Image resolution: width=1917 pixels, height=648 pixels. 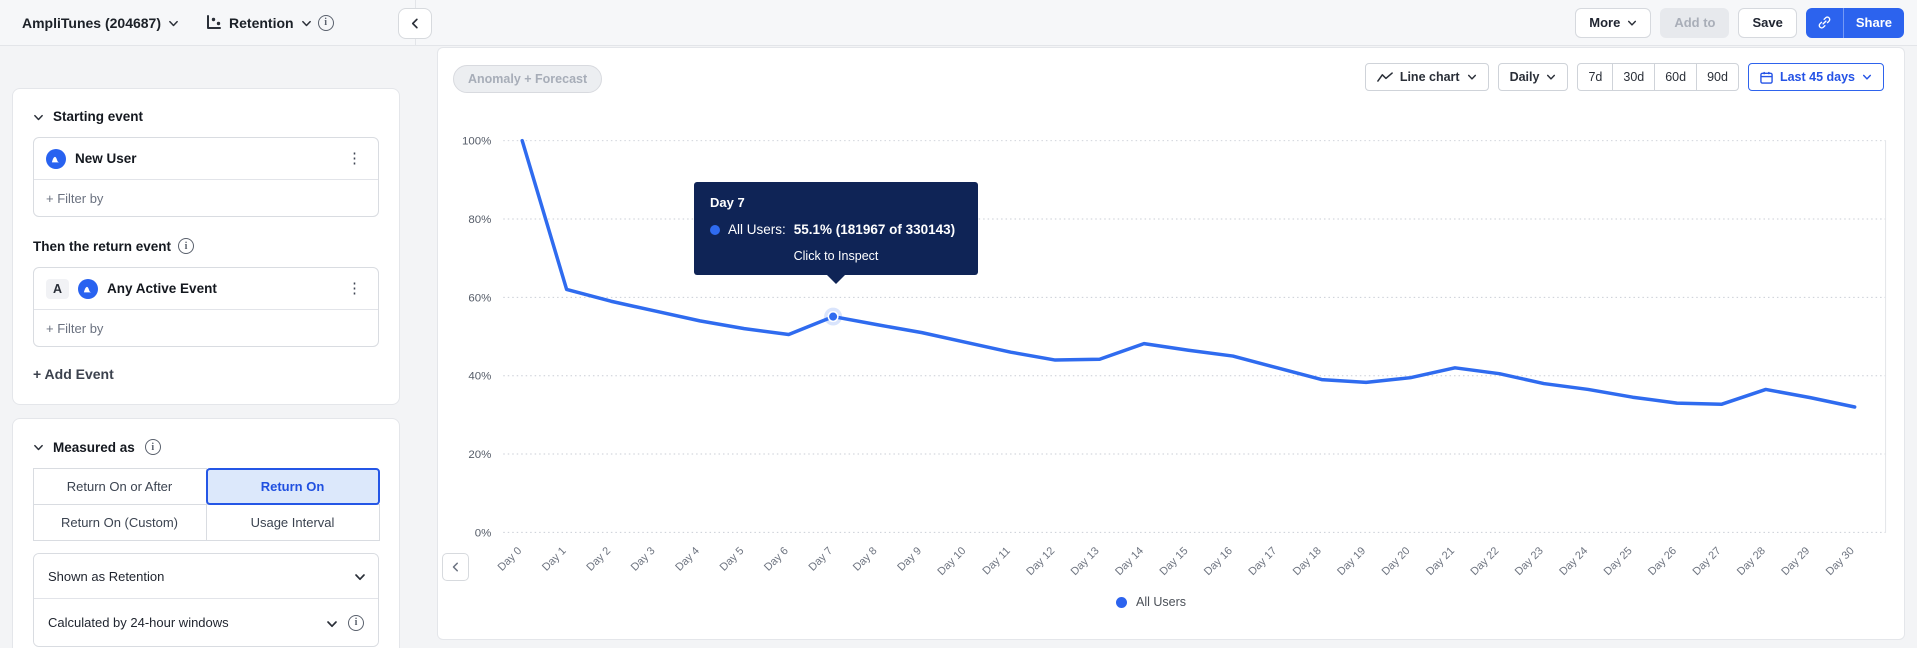 I want to click on option-return-on-custom: Return On (Custom), so click(x=119, y=522).